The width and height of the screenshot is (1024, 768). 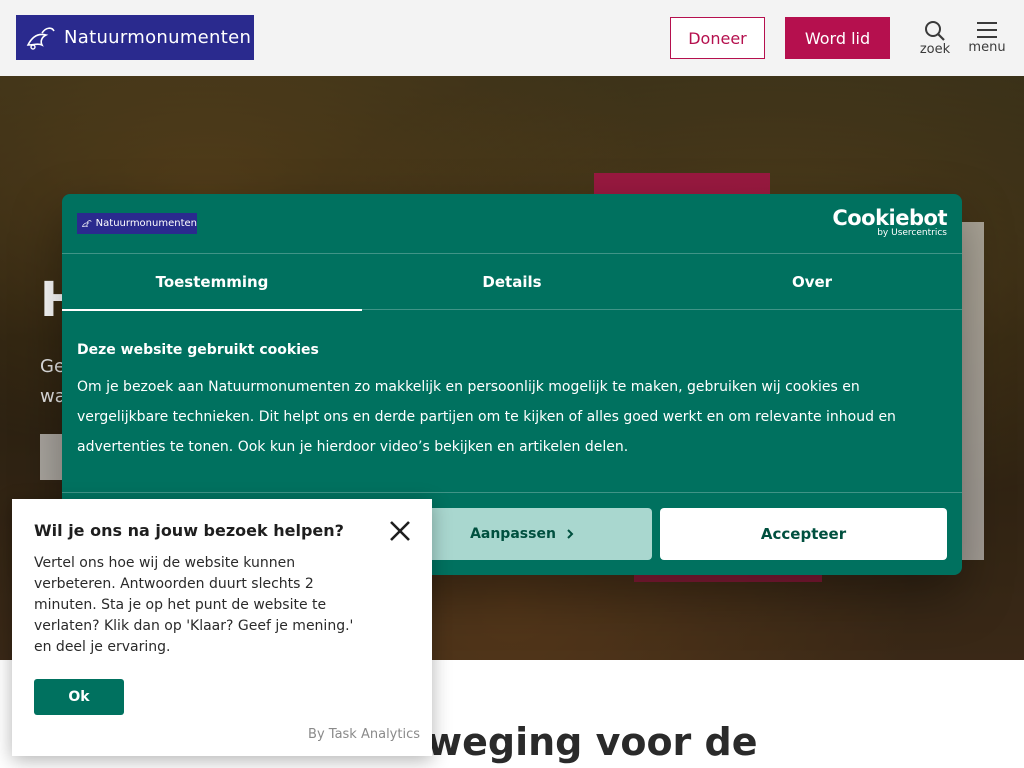 I want to click on cookie-body-title: Deze website gebruikt cookies, so click(x=198, y=350).